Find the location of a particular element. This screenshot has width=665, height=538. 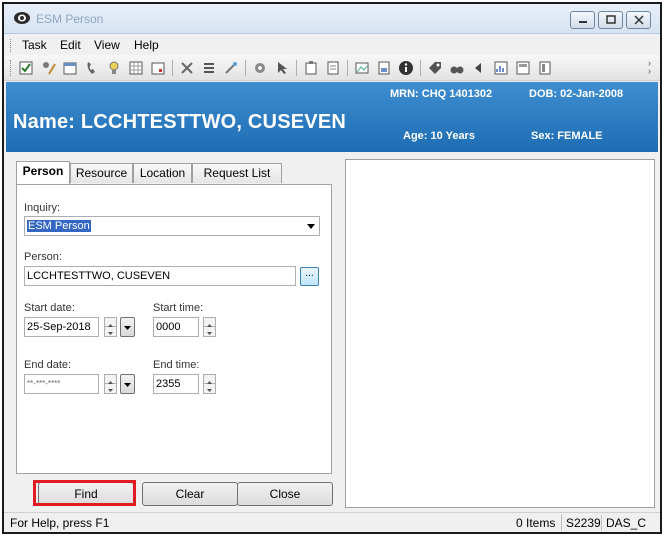

end-time-label: End time: is located at coordinates (176, 365).